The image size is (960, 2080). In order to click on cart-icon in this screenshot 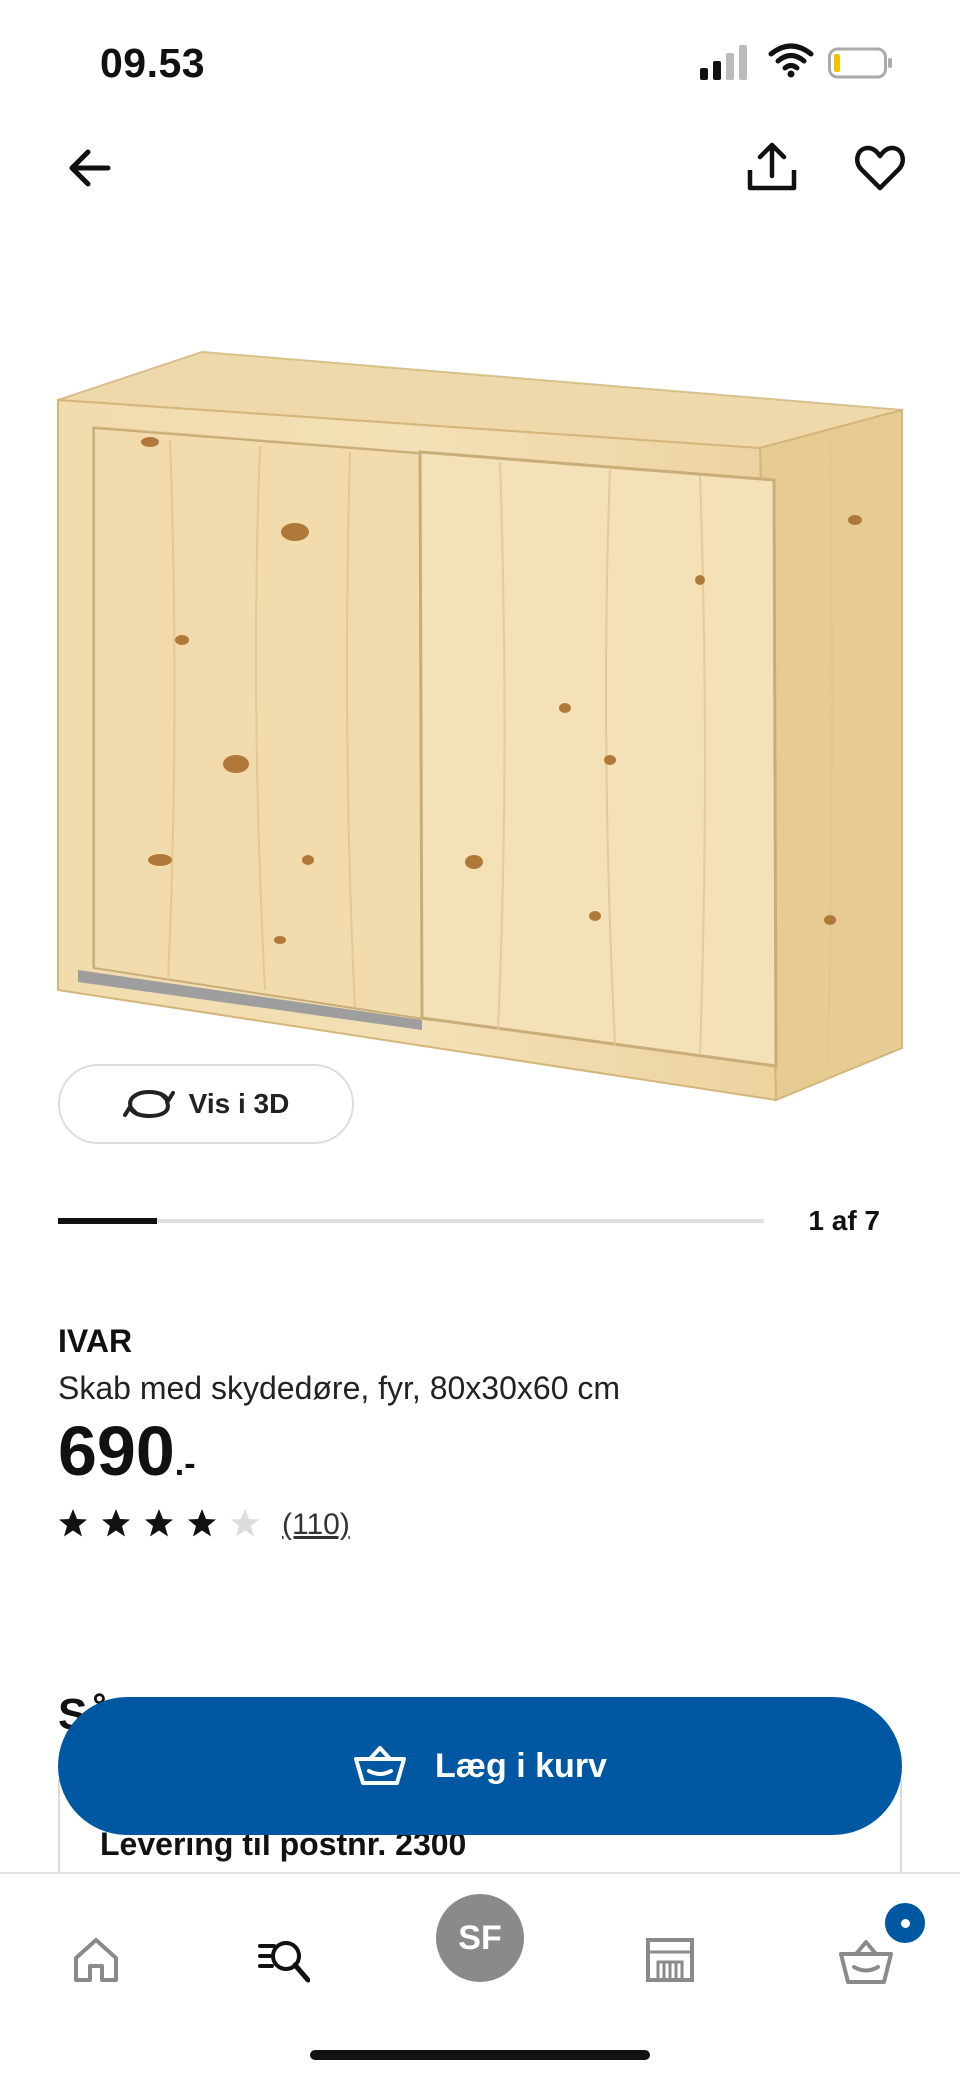, I will do `click(866, 1962)`.